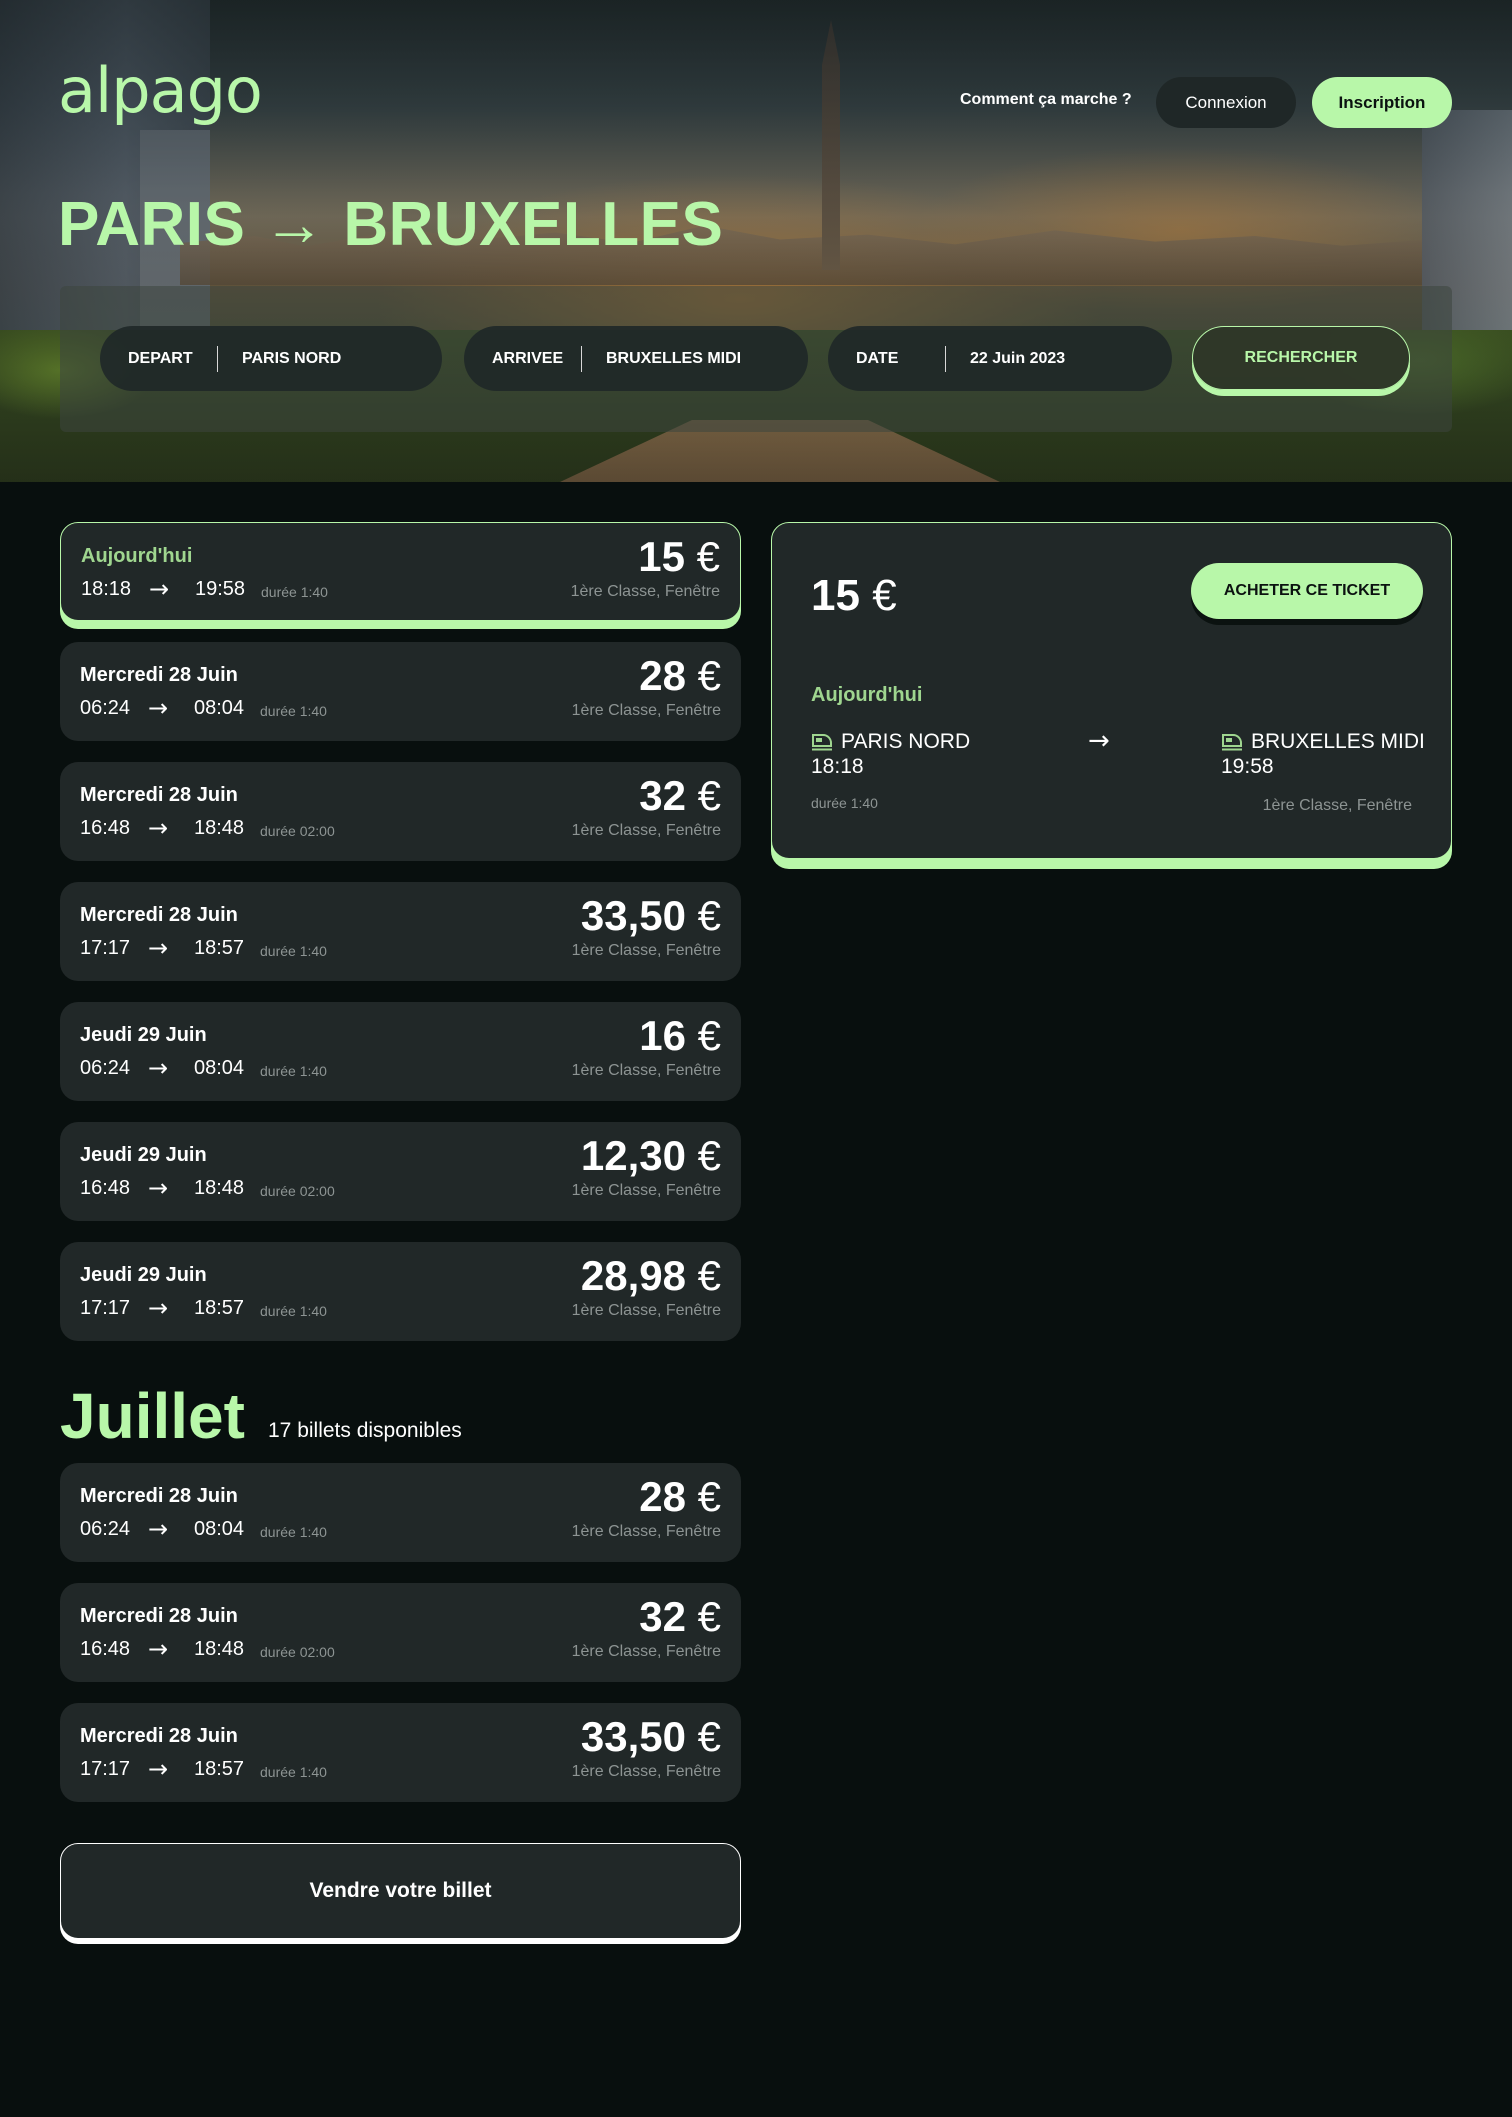 The height and width of the screenshot is (2117, 1512). Describe the element at coordinates (137, 556) in the screenshot. I see `ticket-day: Aujourd'hui` at that location.